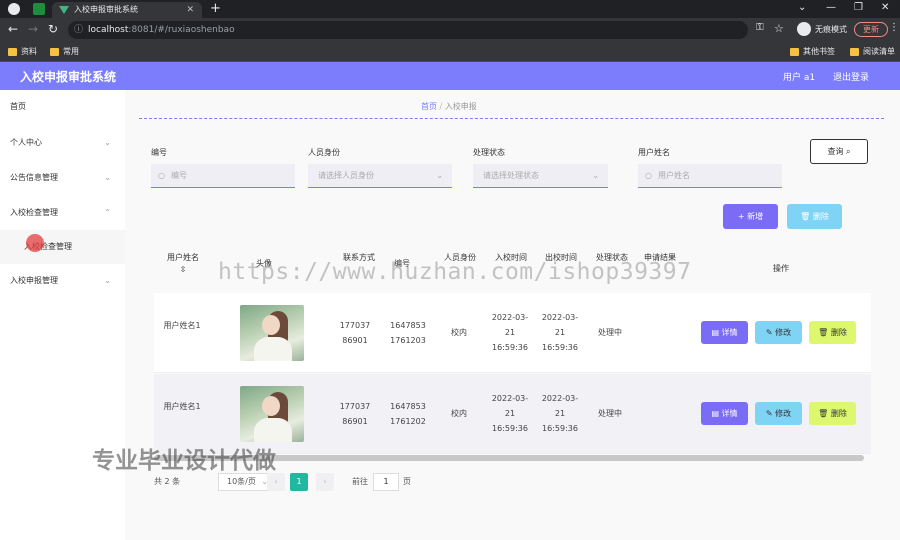 This screenshot has height=540, width=900. What do you see at coordinates (14, 9) in the screenshot?
I see `globe-icon` at bounding box center [14, 9].